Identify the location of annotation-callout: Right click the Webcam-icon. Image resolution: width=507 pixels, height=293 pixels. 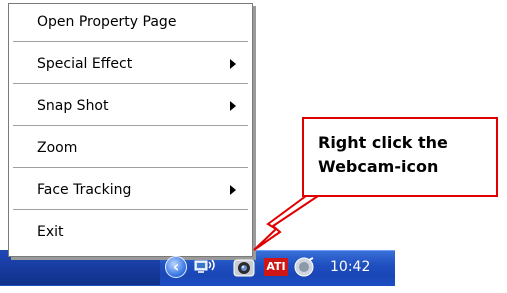
(400, 157).